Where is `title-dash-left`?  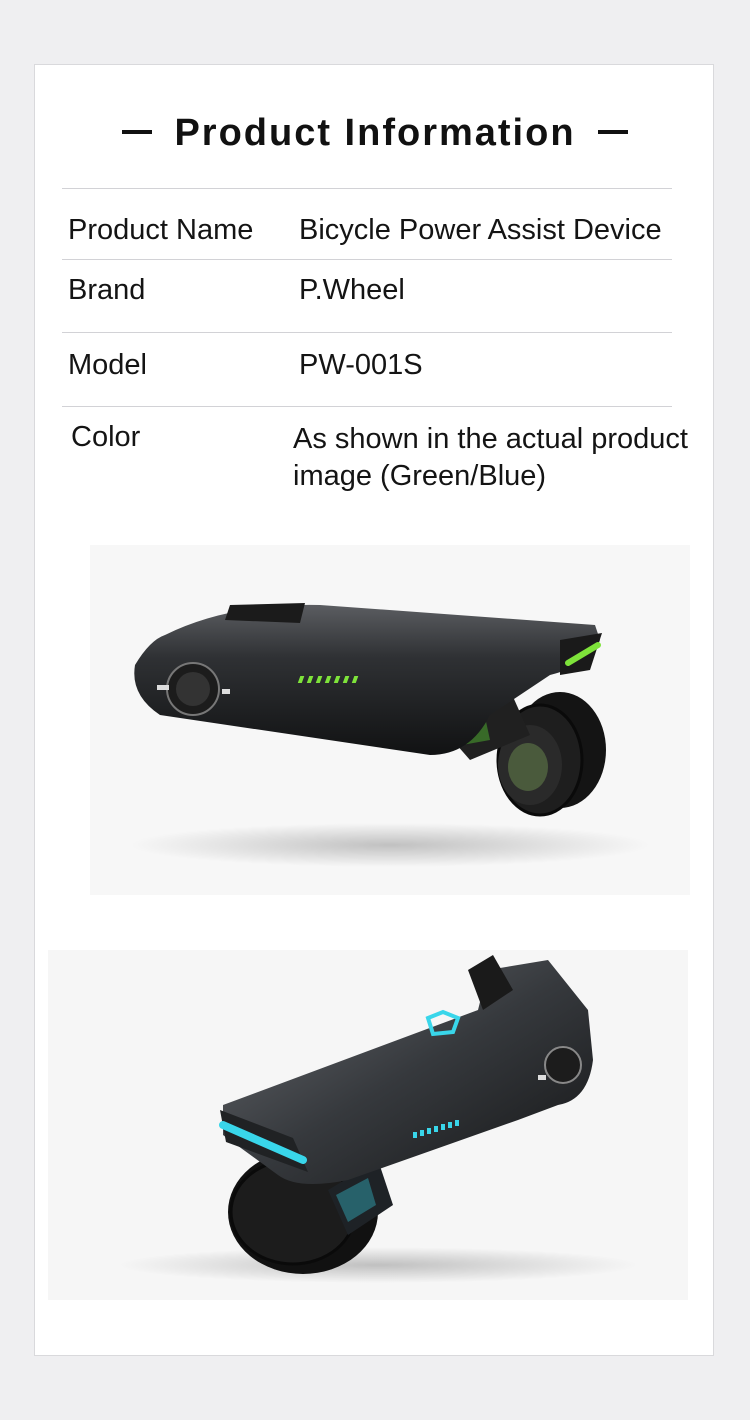
title-dash-left is located at coordinates (137, 131).